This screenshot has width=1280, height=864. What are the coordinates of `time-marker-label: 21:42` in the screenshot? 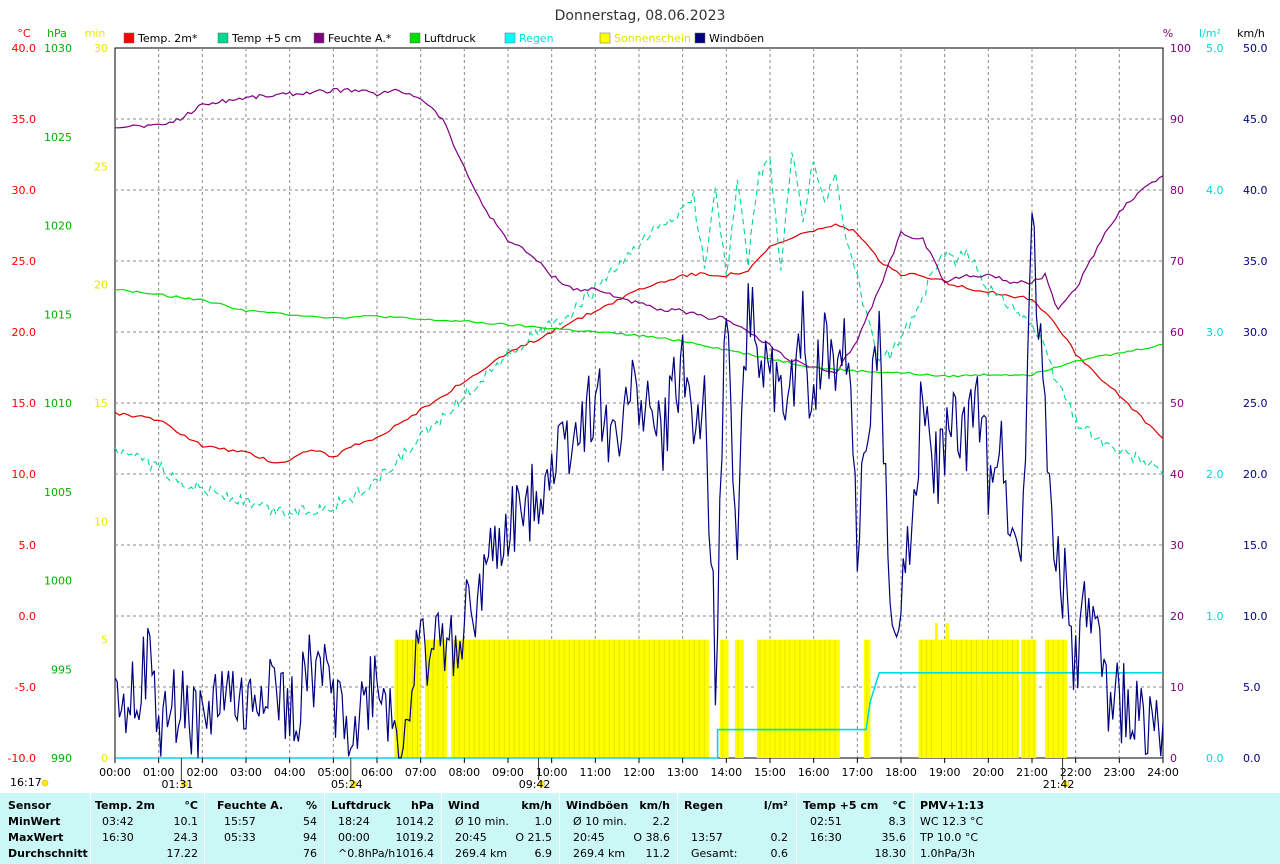 It's located at (1059, 784).